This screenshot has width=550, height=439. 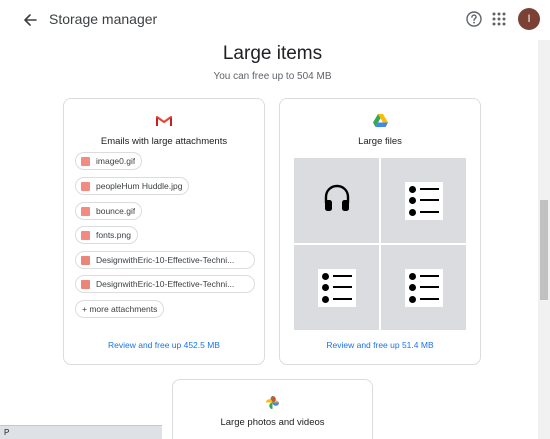 I want to click on attachment-name: peopleHum Huddle.jpg, so click(x=139, y=186).